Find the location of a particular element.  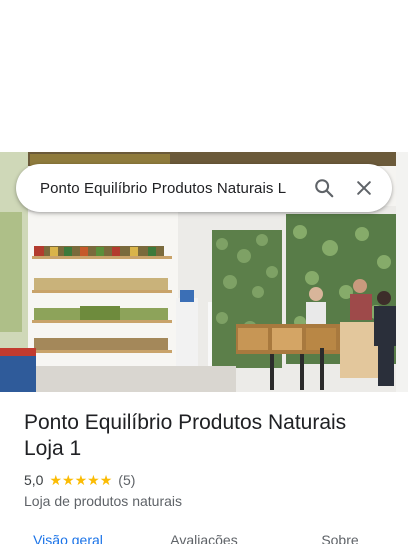

search-input: Ponto Equilíbrio Produtos Naturais L is located at coordinates (172, 188).